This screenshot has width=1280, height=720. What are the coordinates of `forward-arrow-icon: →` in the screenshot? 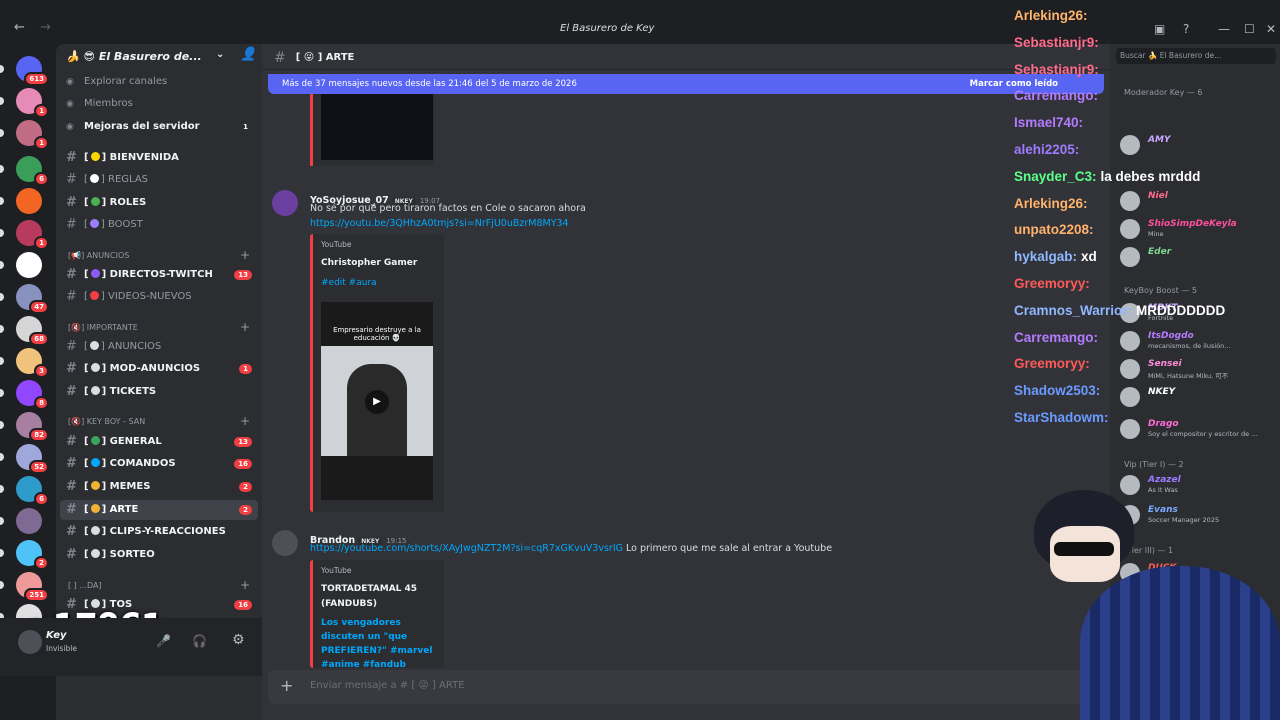 It's located at (45, 27).